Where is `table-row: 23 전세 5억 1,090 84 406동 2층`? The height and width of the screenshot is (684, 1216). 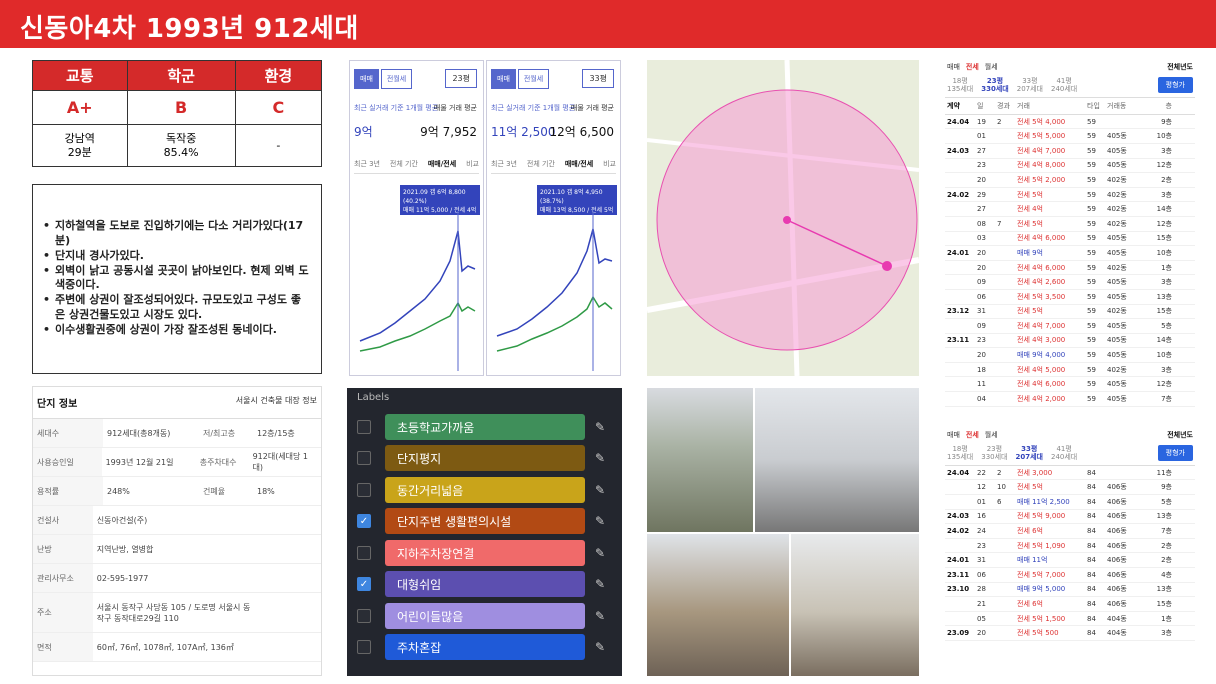
table-row: 23 전세 5억 1,090 84 406동 2층 is located at coordinates (1070, 546).